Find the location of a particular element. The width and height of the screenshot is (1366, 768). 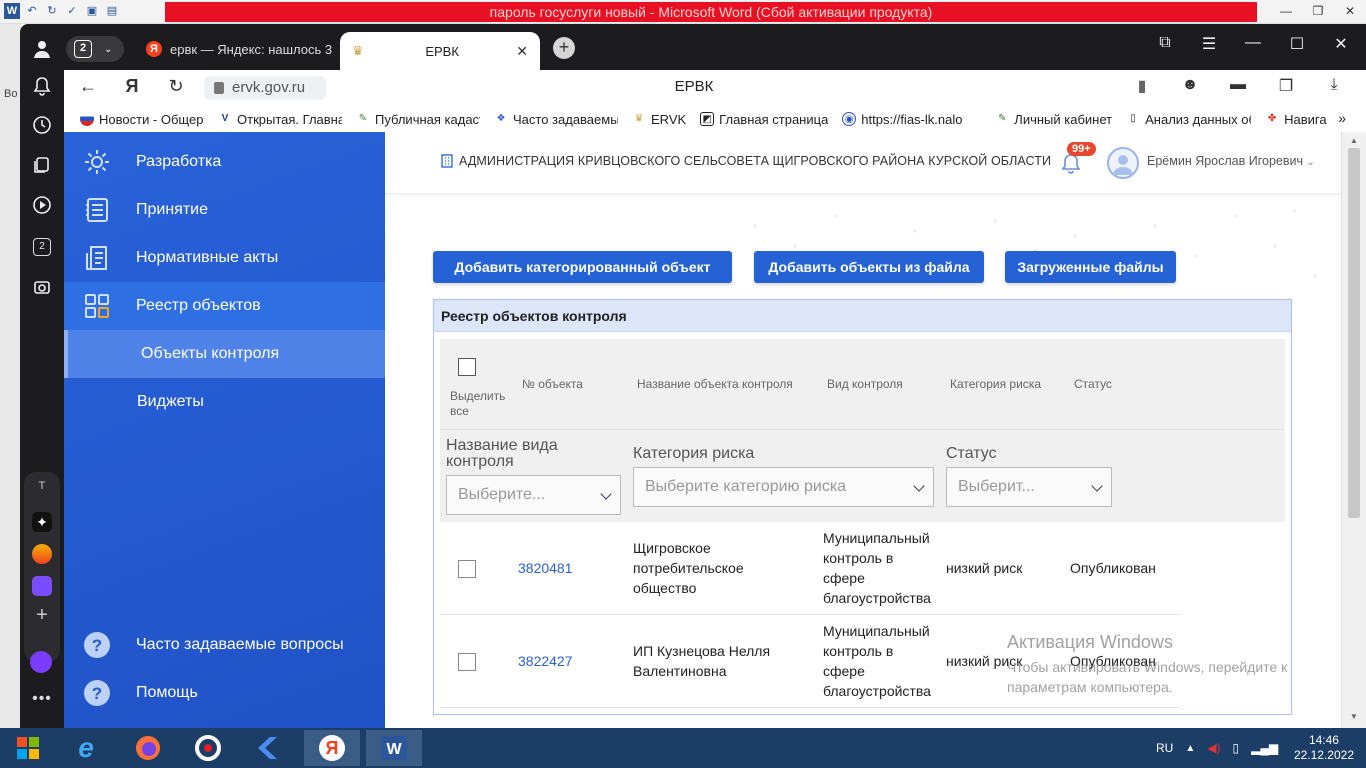

history-icon is located at coordinates (42, 127).